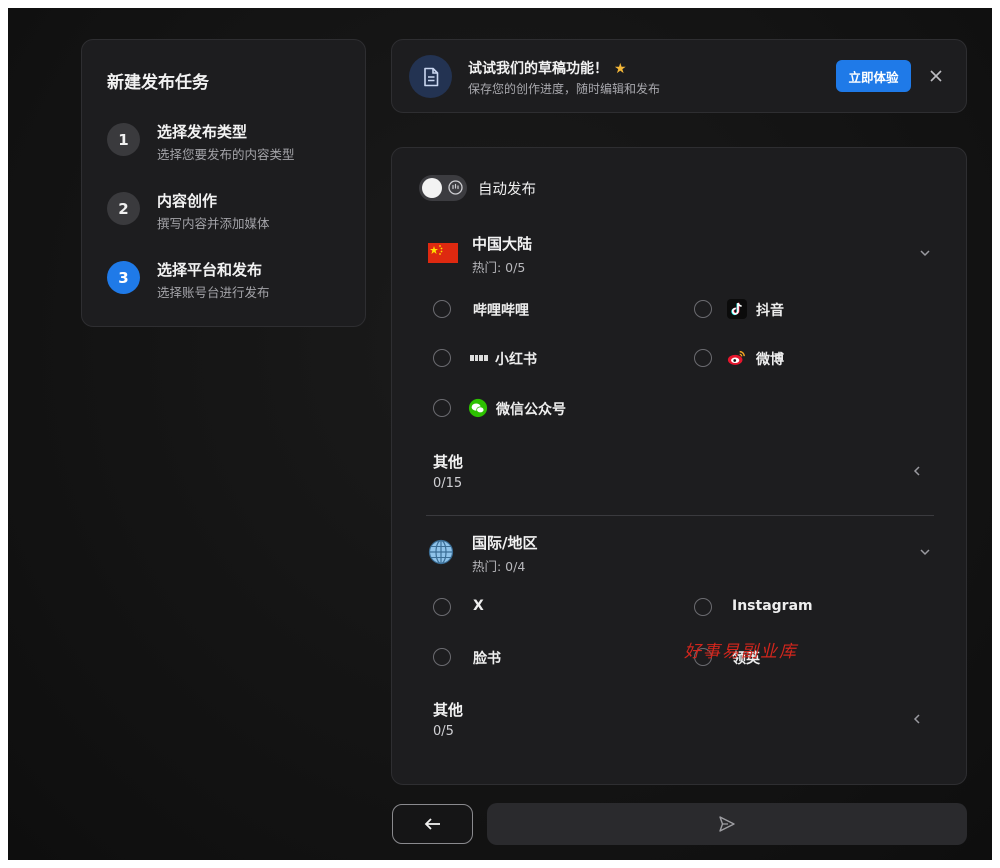 Image resolution: width=1000 pixels, height=868 pixels. Describe the element at coordinates (430, 76) in the screenshot. I see `document-icon` at that location.